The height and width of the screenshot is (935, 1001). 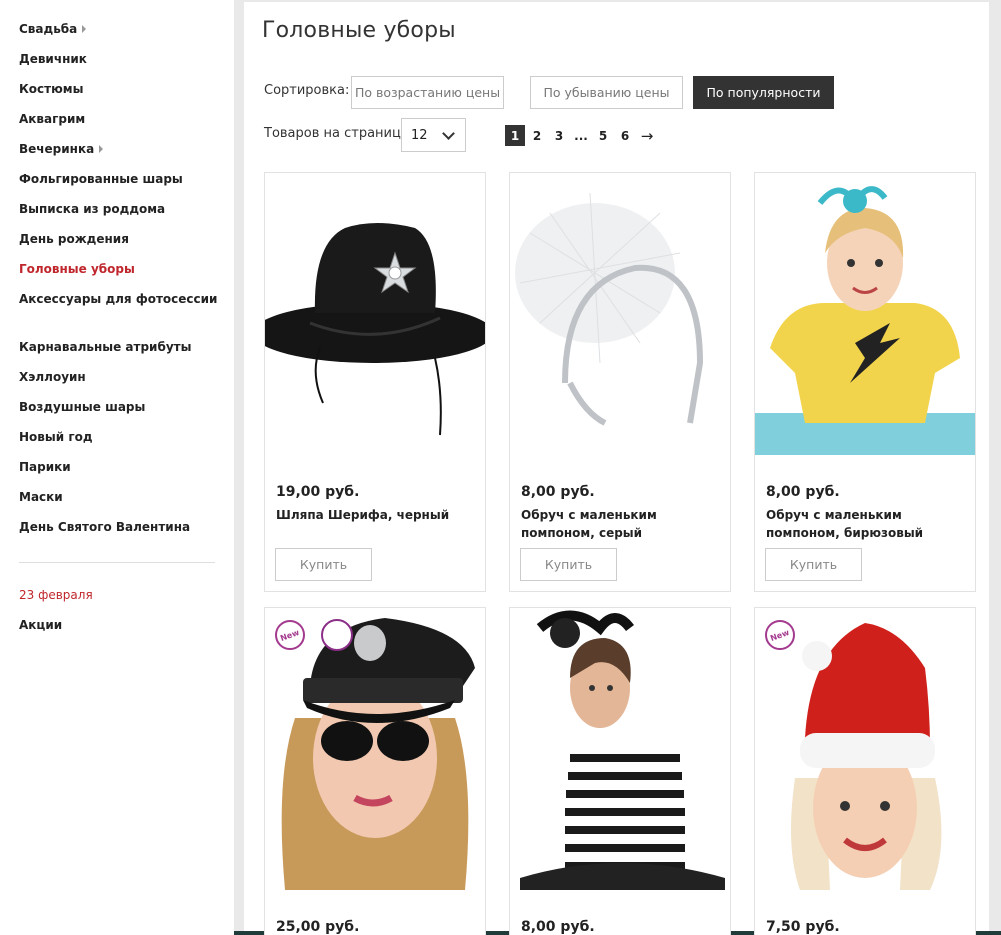 What do you see at coordinates (865, 749) in the screenshot?
I see `product-image-santa-hat: New` at bounding box center [865, 749].